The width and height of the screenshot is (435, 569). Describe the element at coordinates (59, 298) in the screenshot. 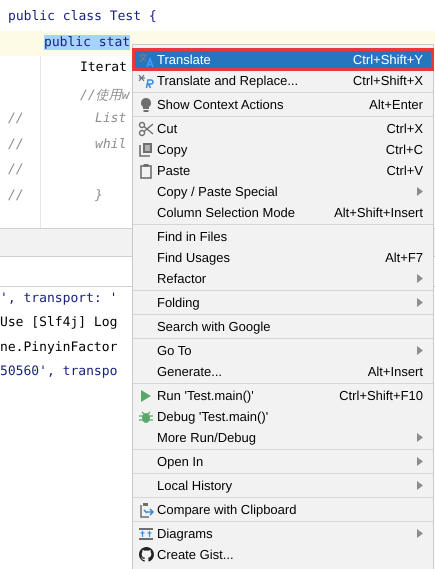

I see `console-line: ', transport: '` at that location.